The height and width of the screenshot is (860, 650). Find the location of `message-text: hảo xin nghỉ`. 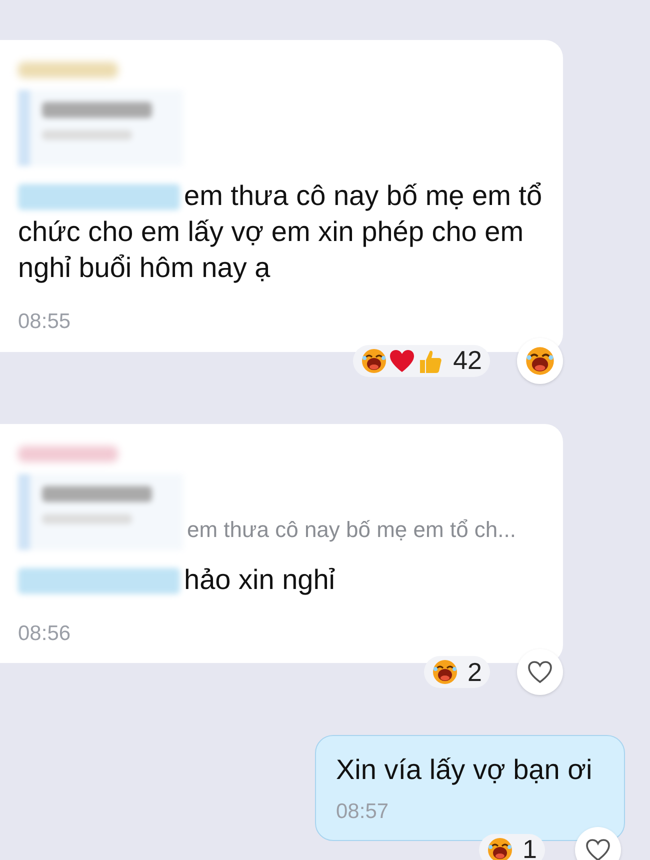

message-text: hảo xin nghỉ is located at coordinates (259, 579).